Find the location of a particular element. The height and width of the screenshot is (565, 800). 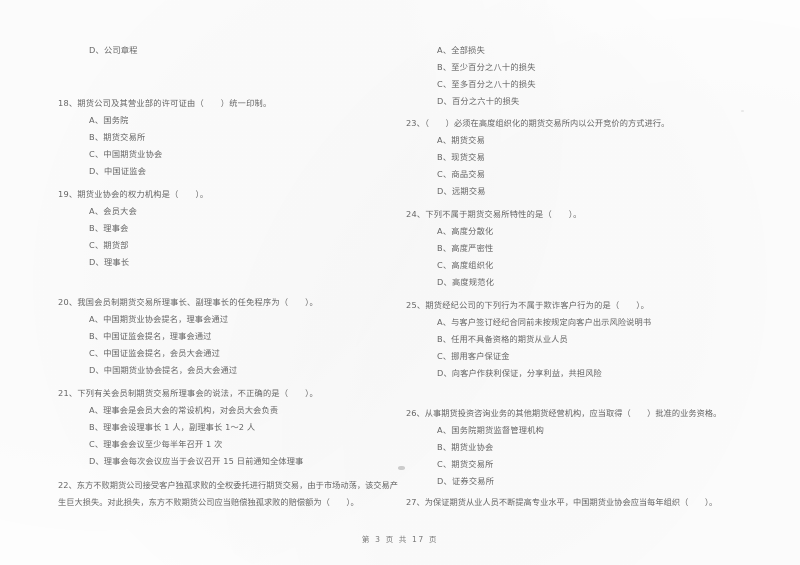

option-item: A、理事会是会员大会的常设机构，对会员大会负责 is located at coordinates (184, 410).